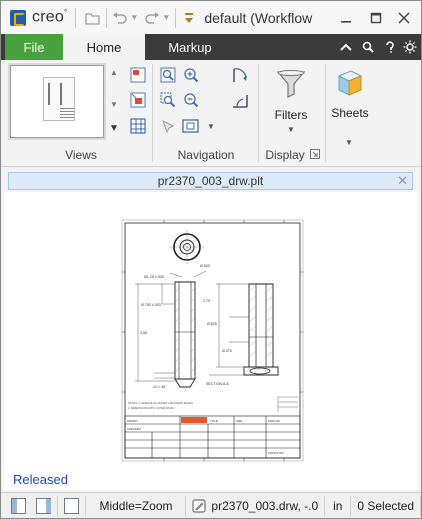 This screenshot has width=422, height=519. I want to click on creo-logo-icon, so click(18, 17).